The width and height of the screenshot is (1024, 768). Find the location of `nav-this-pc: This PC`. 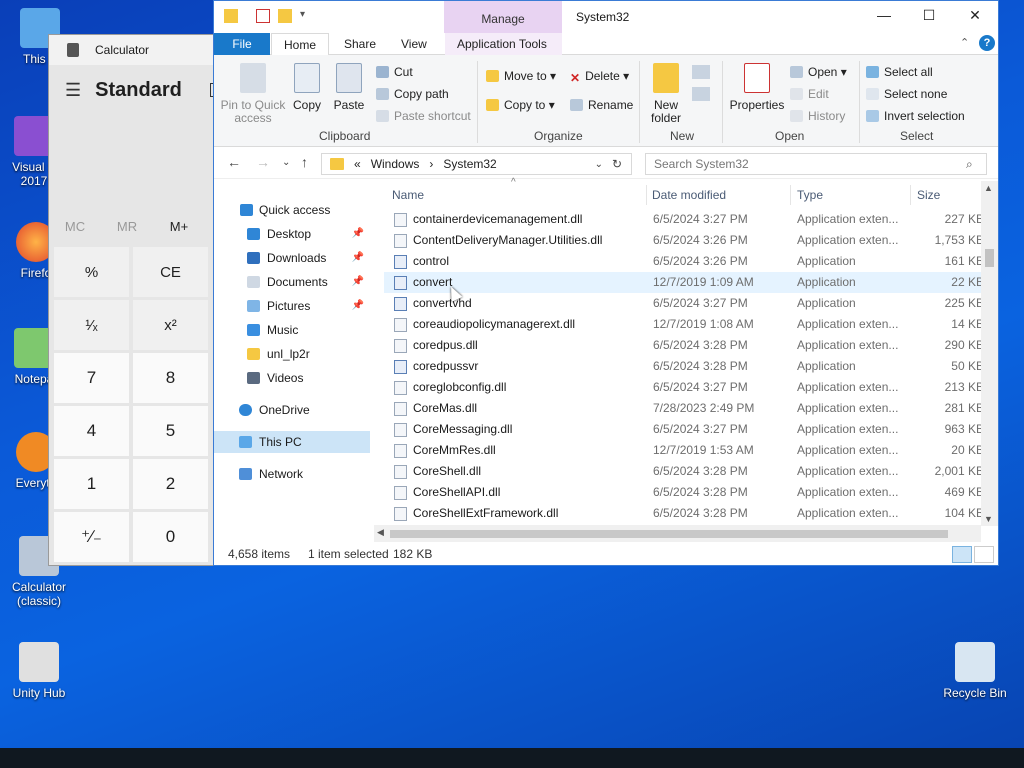

nav-this-pc: This PC is located at coordinates (292, 442).